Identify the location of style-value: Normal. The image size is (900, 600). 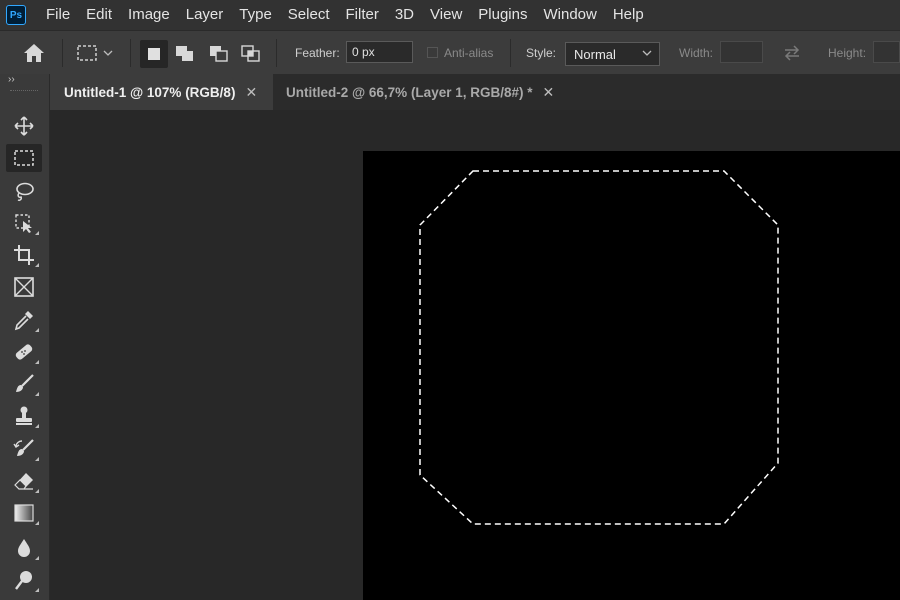
(595, 54).